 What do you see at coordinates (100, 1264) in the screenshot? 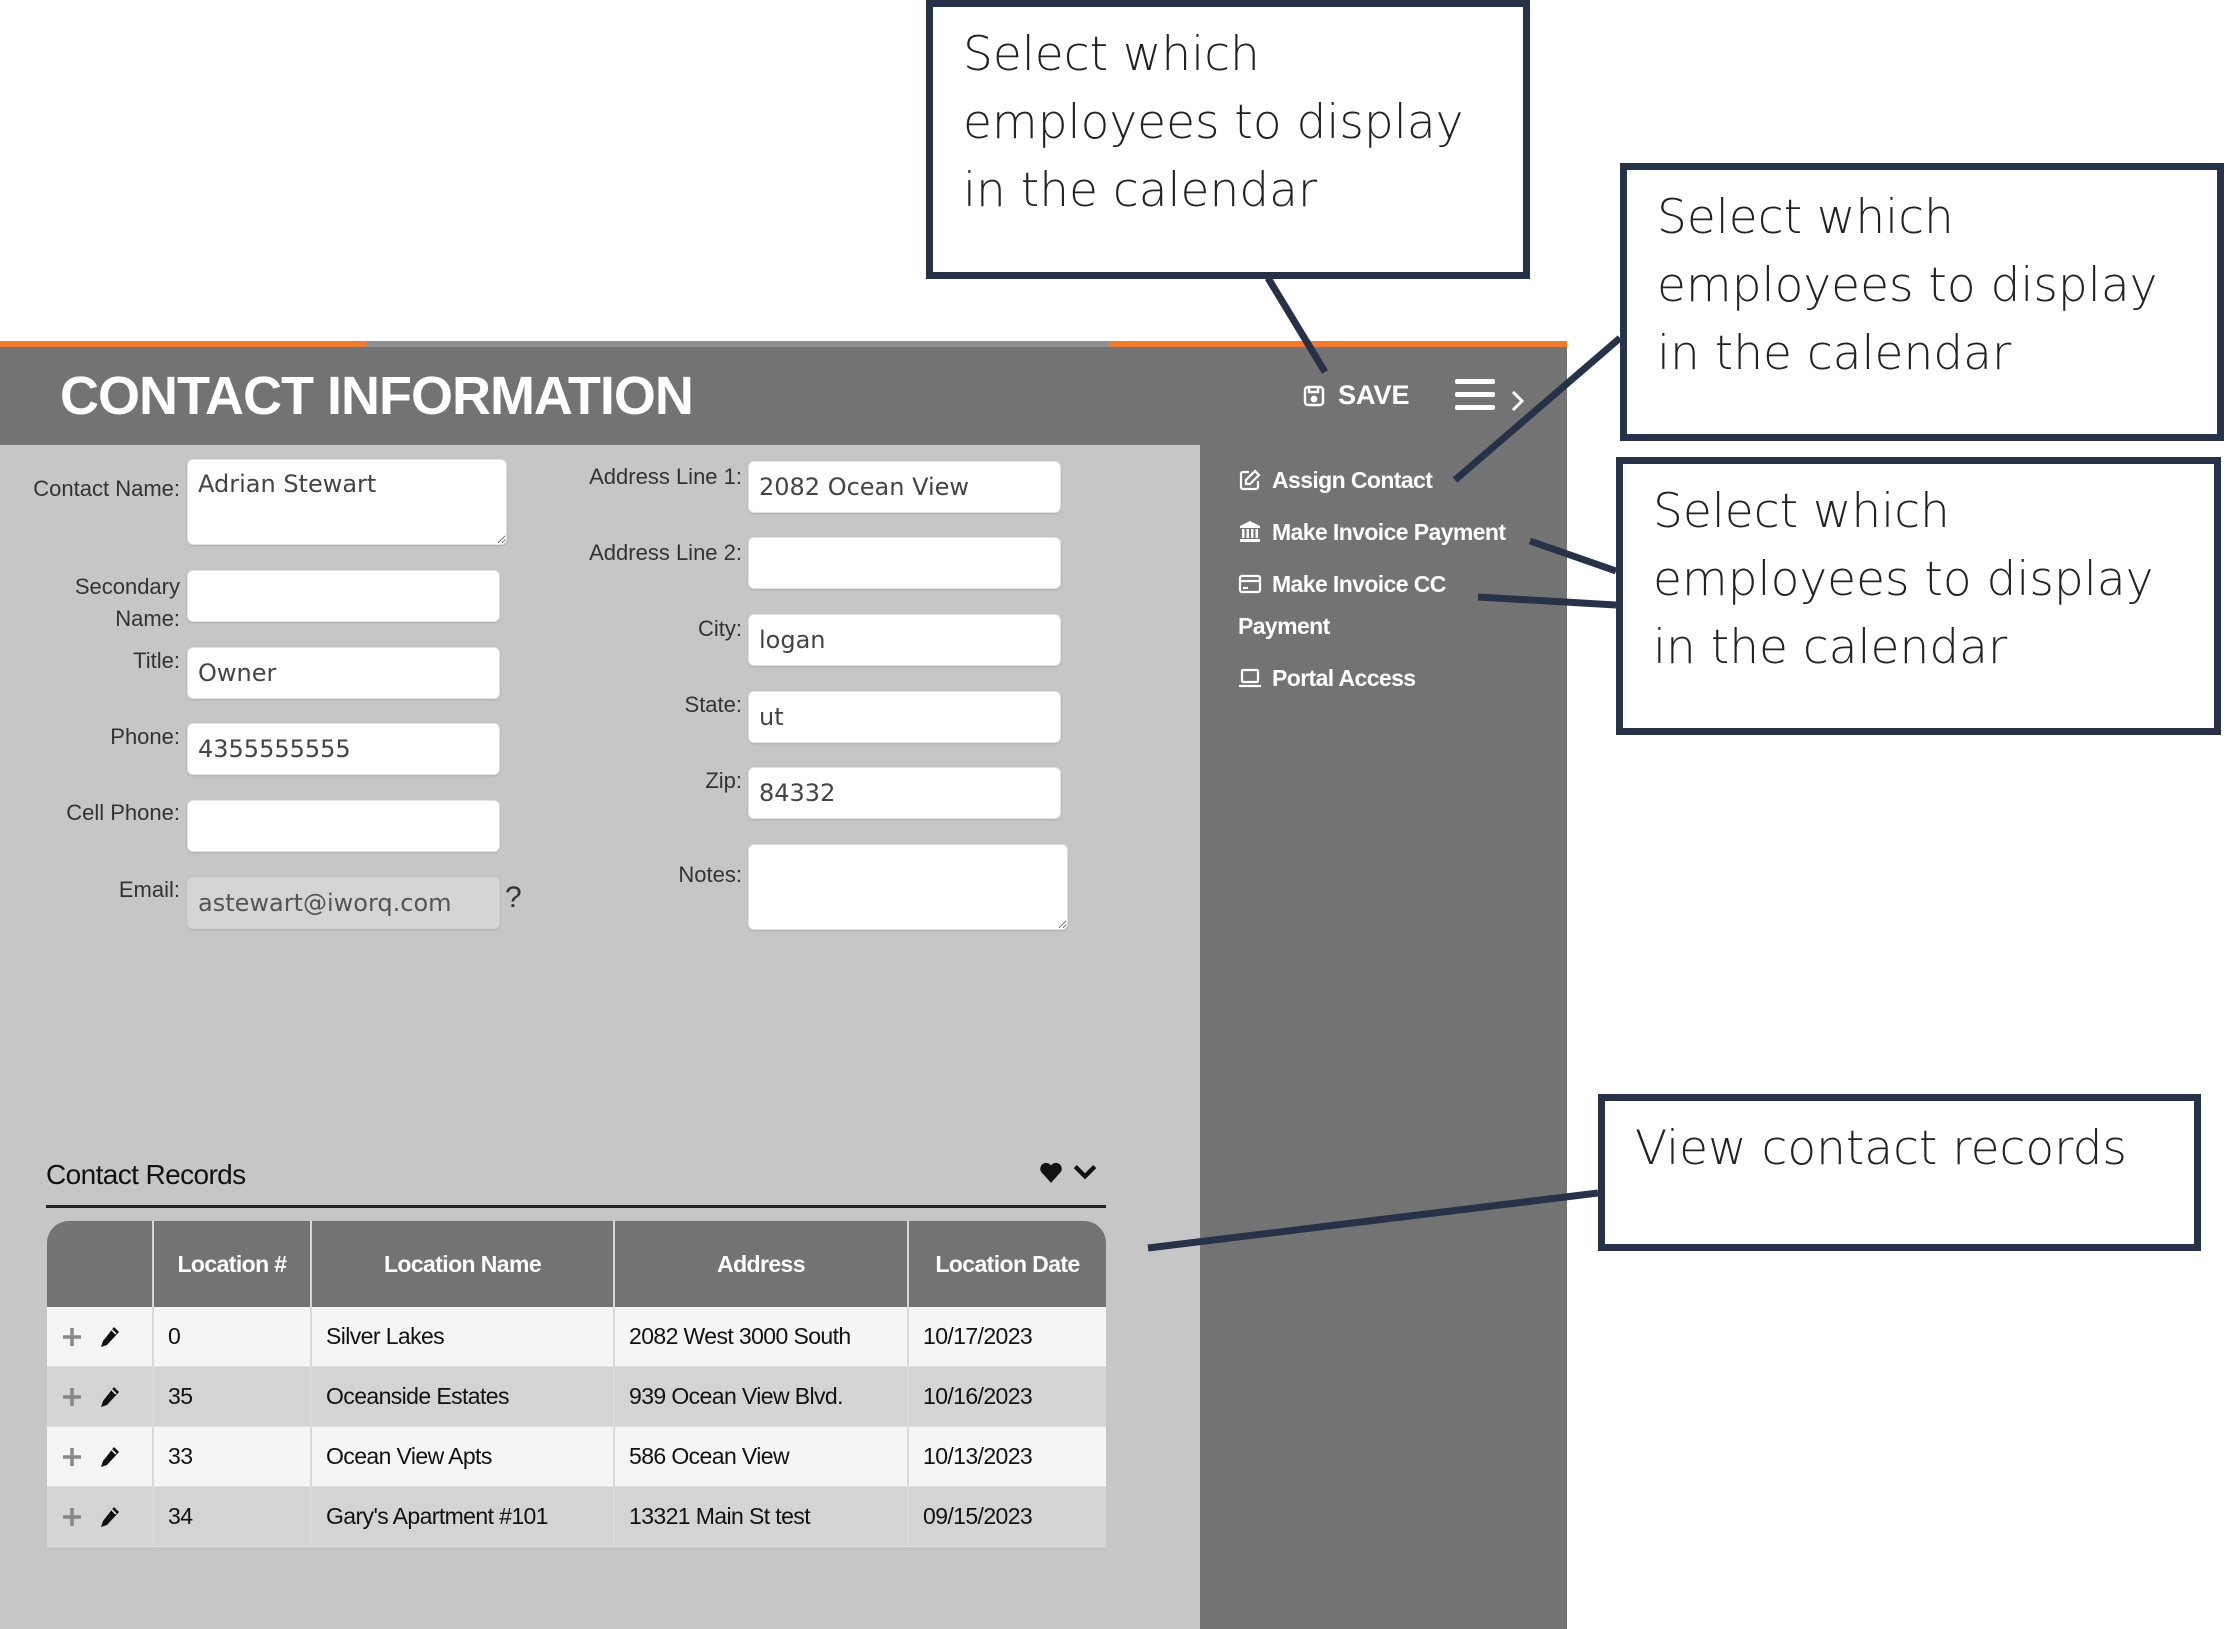
I see `column-header-actions` at bounding box center [100, 1264].